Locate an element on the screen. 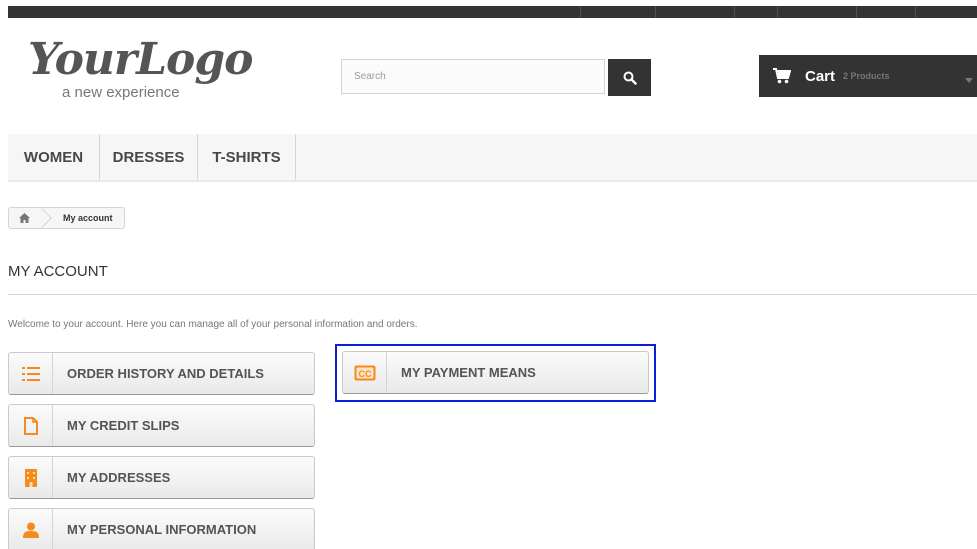 The width and height of the screenshot is (977, 549). personal-information-button: MY PERSONAL INFORMATION is located at coordinates (161, 528).